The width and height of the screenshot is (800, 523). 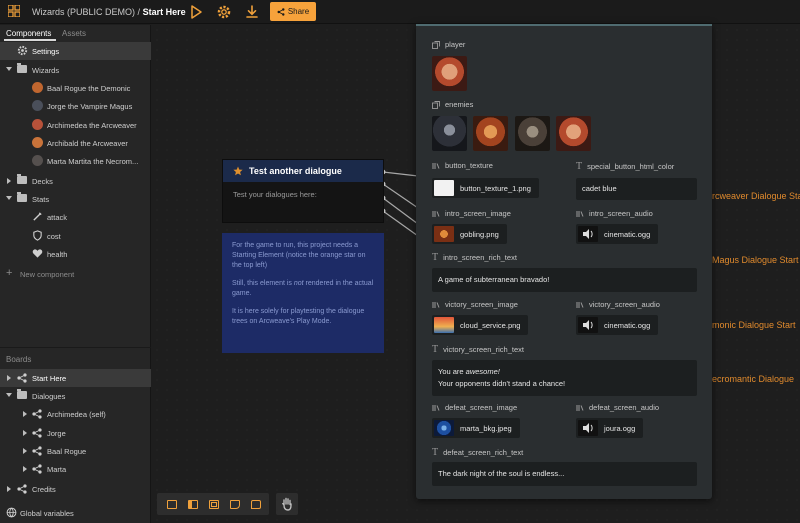 What do you see at coordinates (481, 407) in the screenshot?
I see `attr-name: defeat_screen_image` at bounding box center [481, 407].